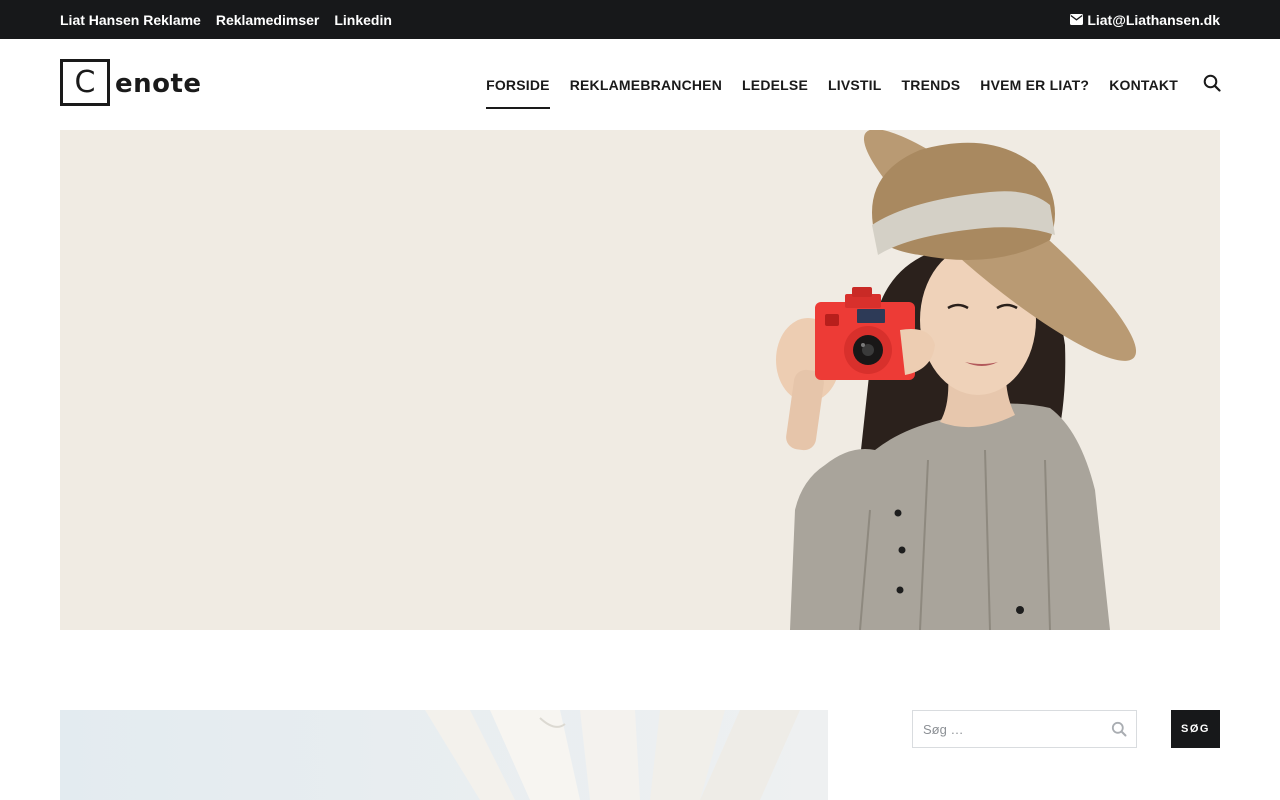  Describe the element at coordinates (130, 20) in the screenshot. I see `topbar-link-liat-hansen-reklame: Liat Hansen Reklame` at that location.